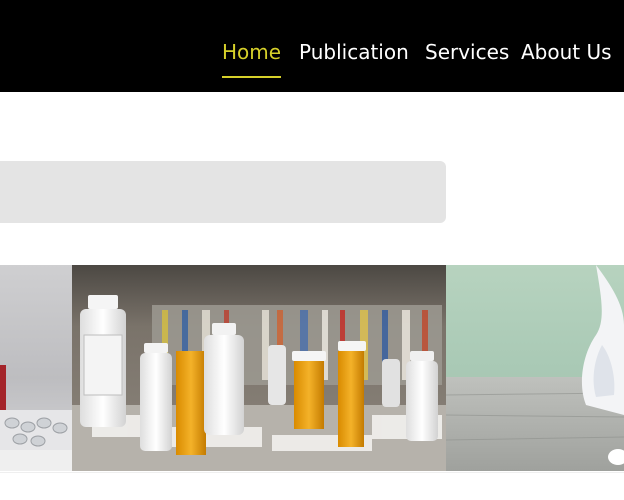 This screenshot has width=624, height=500. I want to click on nav-active-underline, so click(251, 77).